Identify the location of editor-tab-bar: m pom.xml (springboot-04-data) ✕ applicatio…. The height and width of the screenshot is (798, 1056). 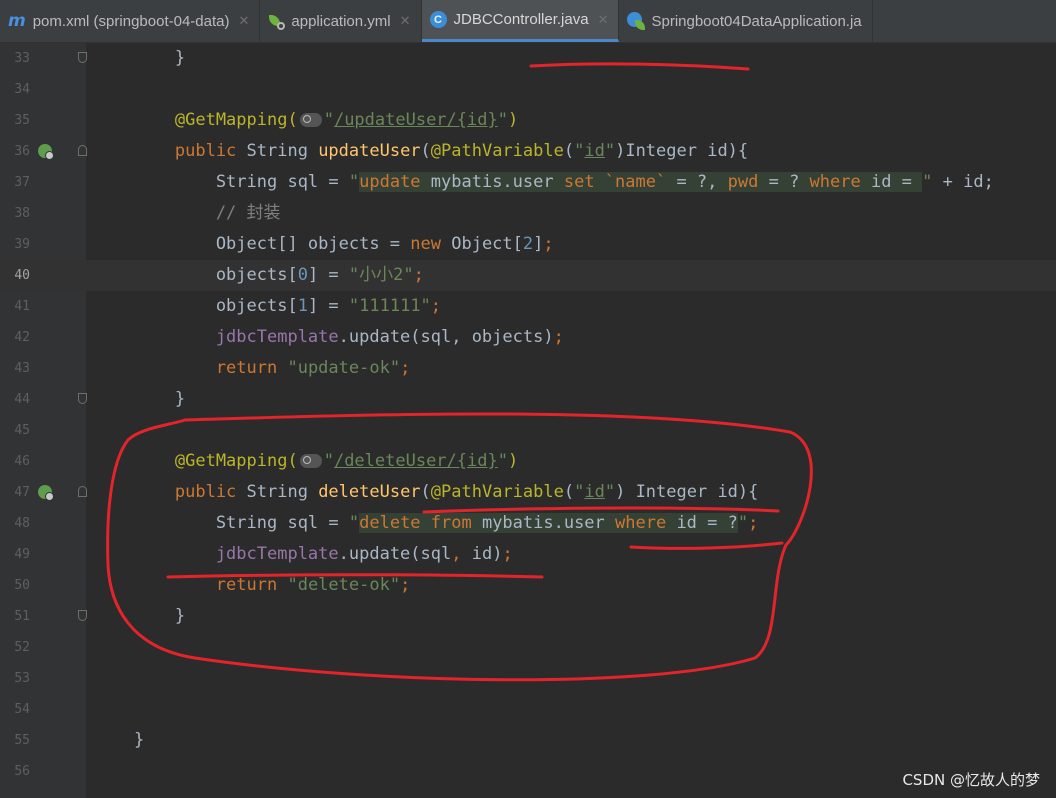
(528, 21).